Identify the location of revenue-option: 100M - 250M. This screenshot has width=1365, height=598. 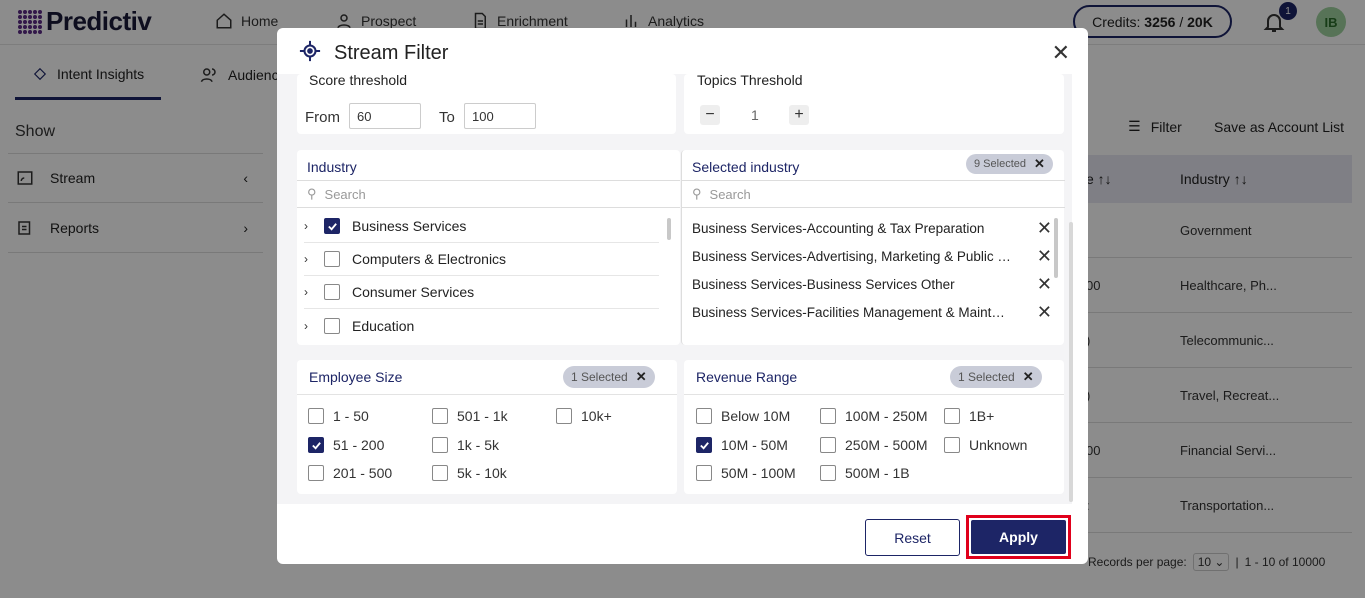
(873, 416).